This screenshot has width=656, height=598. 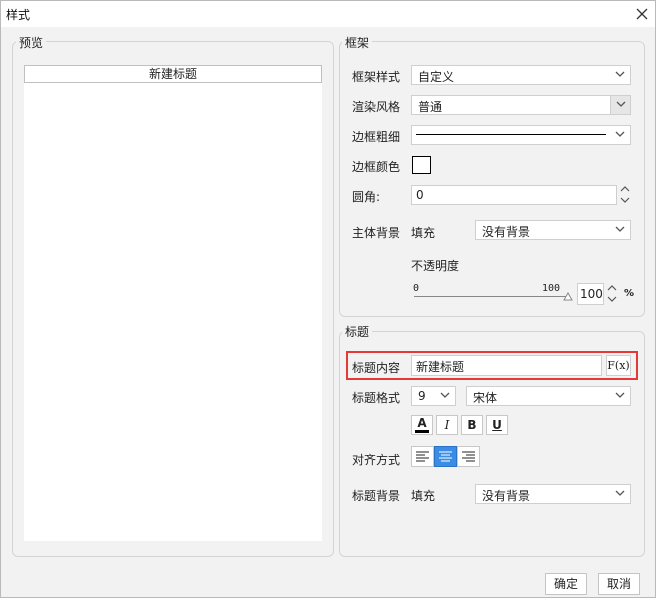 What do you see at coordinates (492, 296) in the screenshot?
I see `opacity-slider-track` at bounding box center [492, 296].